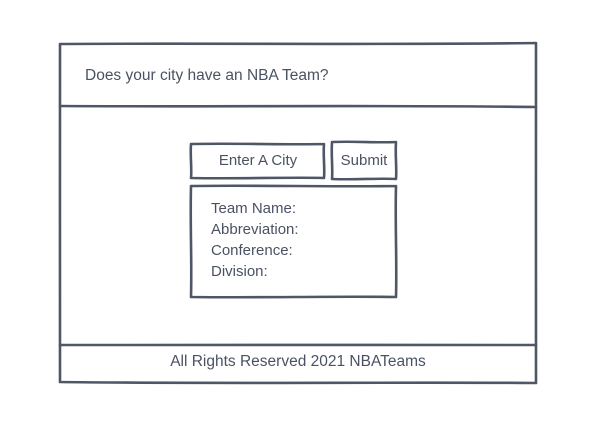 Image resolution: width=595 pixels, height=424 pixels. What do you see at coordinates (298, 106) in the screenshot?
I see `header-divider` at bounding box center [298, 106].